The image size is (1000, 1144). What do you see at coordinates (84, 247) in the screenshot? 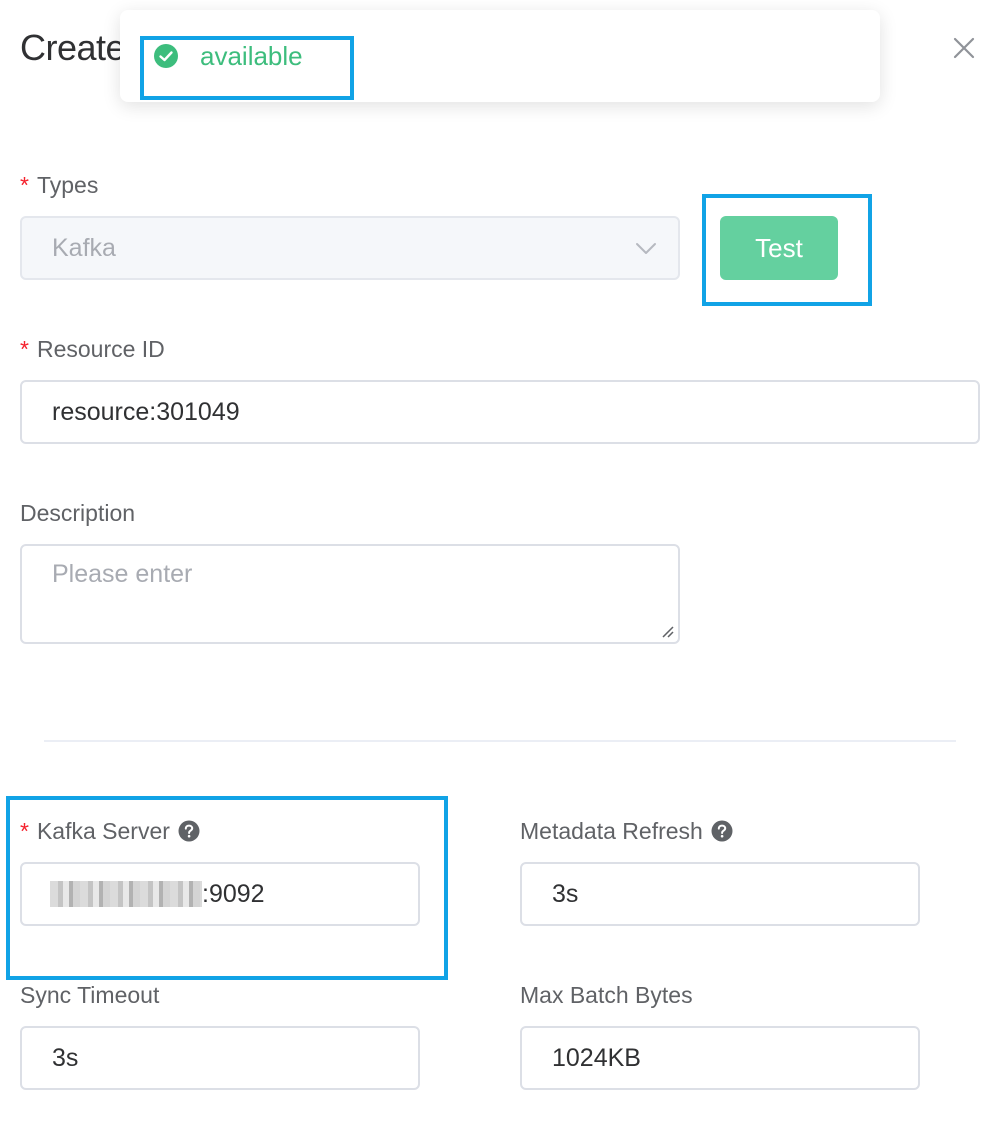
I see `types-select-value: Kafka` at bounding box center [84, 247].